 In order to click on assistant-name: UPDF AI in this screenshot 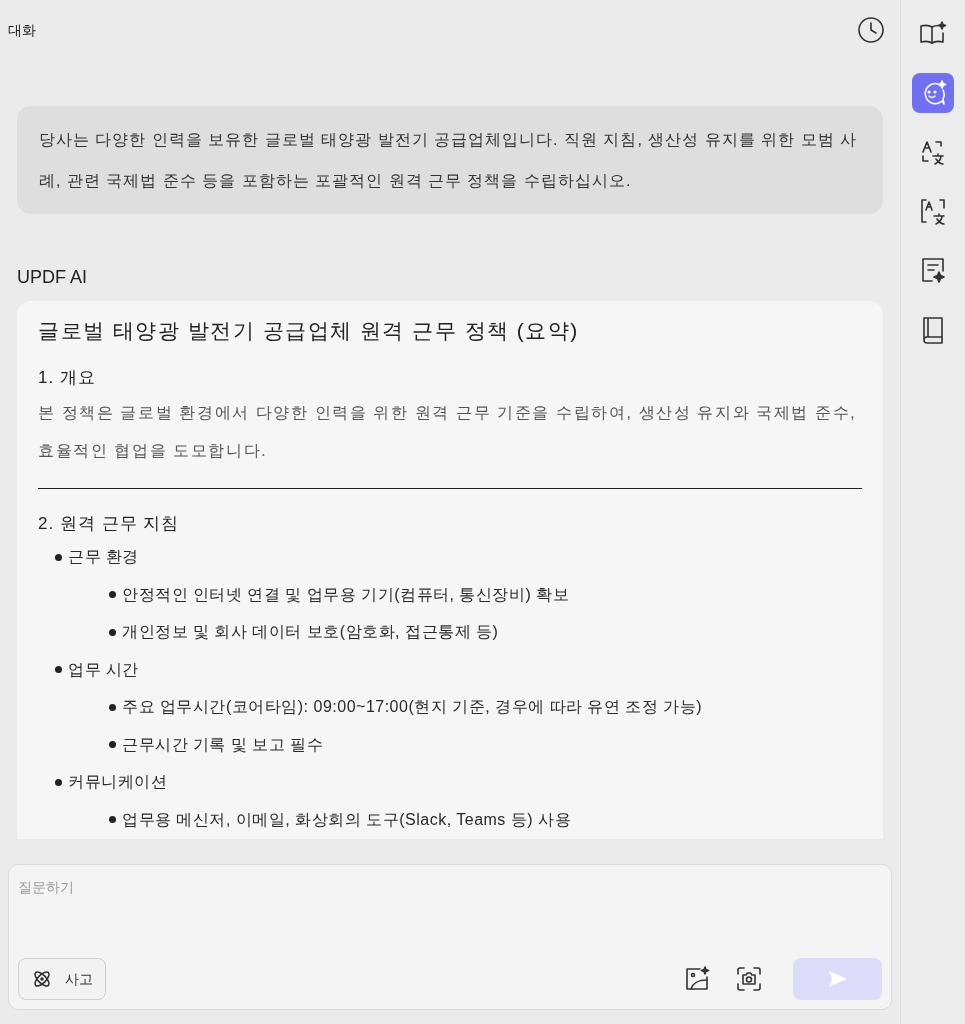, I will do `click(52, 277)`.